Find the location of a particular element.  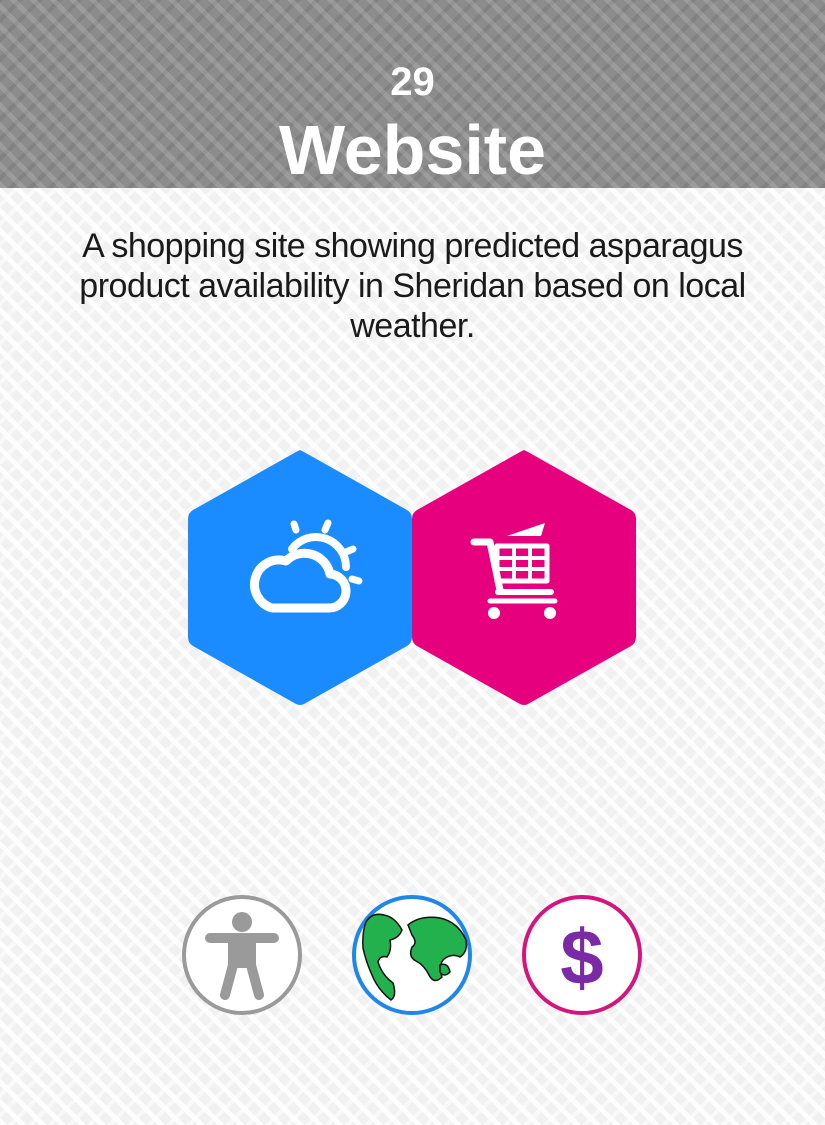

category-icons: $ is located at coordinates (412, 955).